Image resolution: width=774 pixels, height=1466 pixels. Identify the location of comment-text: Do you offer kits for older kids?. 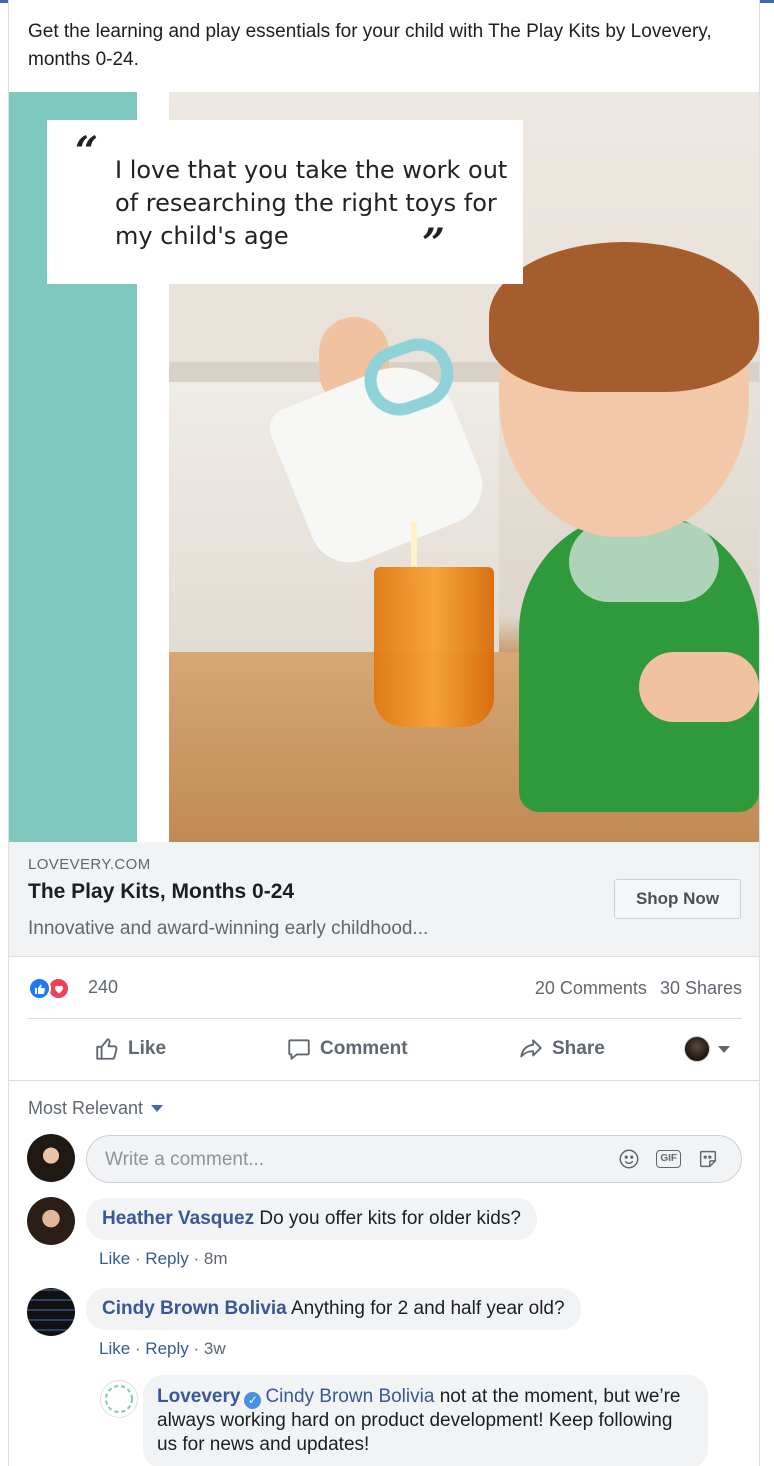
(390, 1218).